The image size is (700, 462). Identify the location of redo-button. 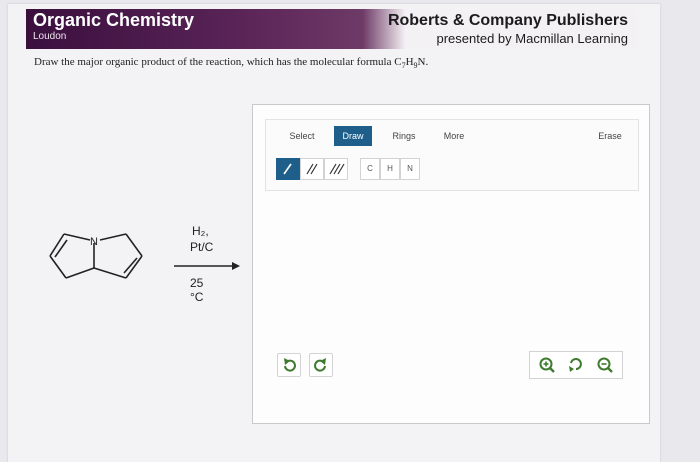
(321, 365).